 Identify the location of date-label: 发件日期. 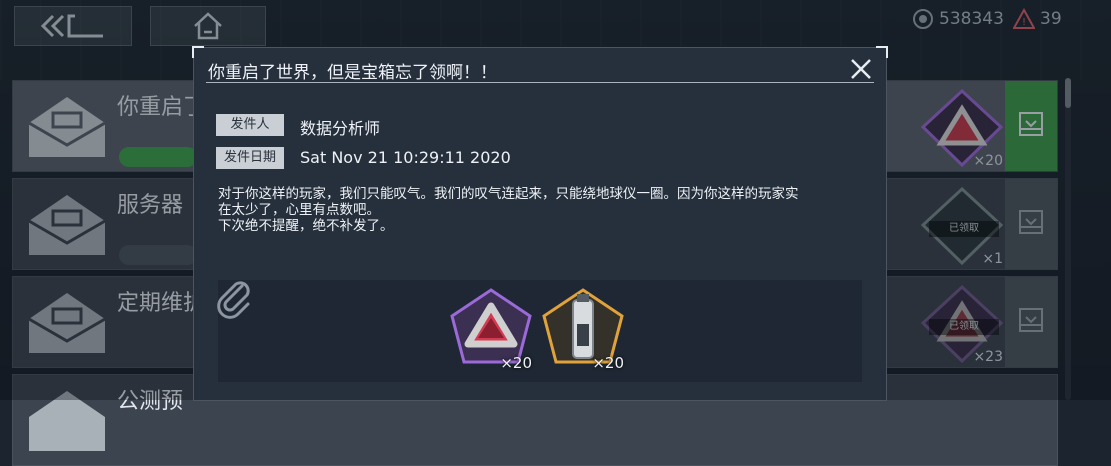
(250, 158).